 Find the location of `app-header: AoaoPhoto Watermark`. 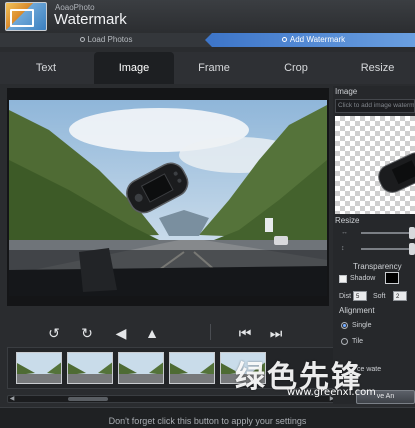

app-header: AoaoPhoto Watermark is located at coordinates (207, 17).